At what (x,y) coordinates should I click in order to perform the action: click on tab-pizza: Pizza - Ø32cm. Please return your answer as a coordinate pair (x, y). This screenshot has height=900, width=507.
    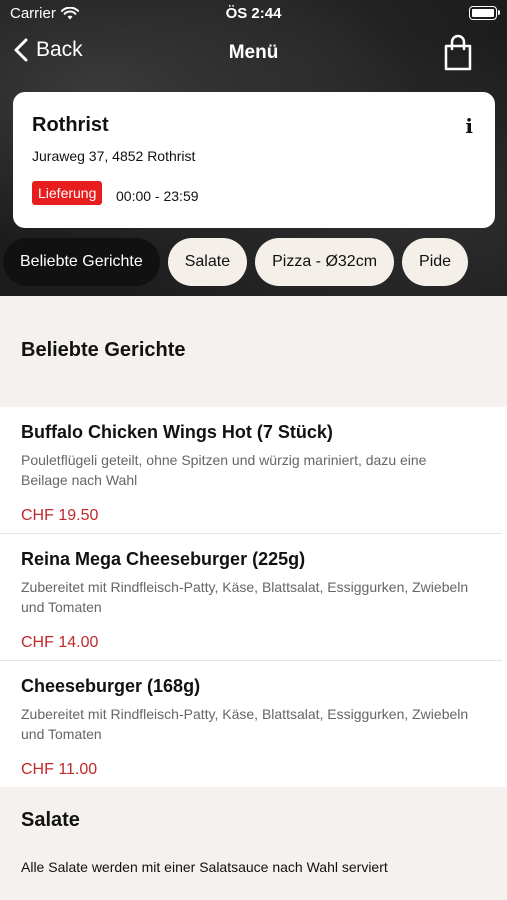
    Looking at the image, I should click on (325, 262).